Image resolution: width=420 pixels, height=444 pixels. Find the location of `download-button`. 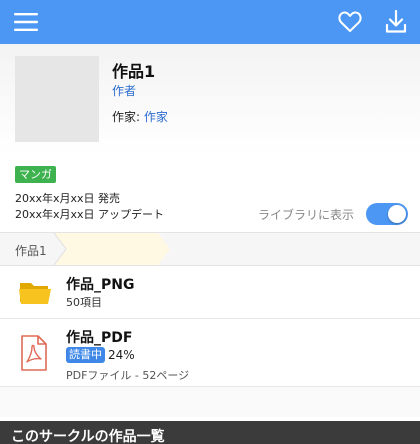

download-button is located at coordinates (396, 22).